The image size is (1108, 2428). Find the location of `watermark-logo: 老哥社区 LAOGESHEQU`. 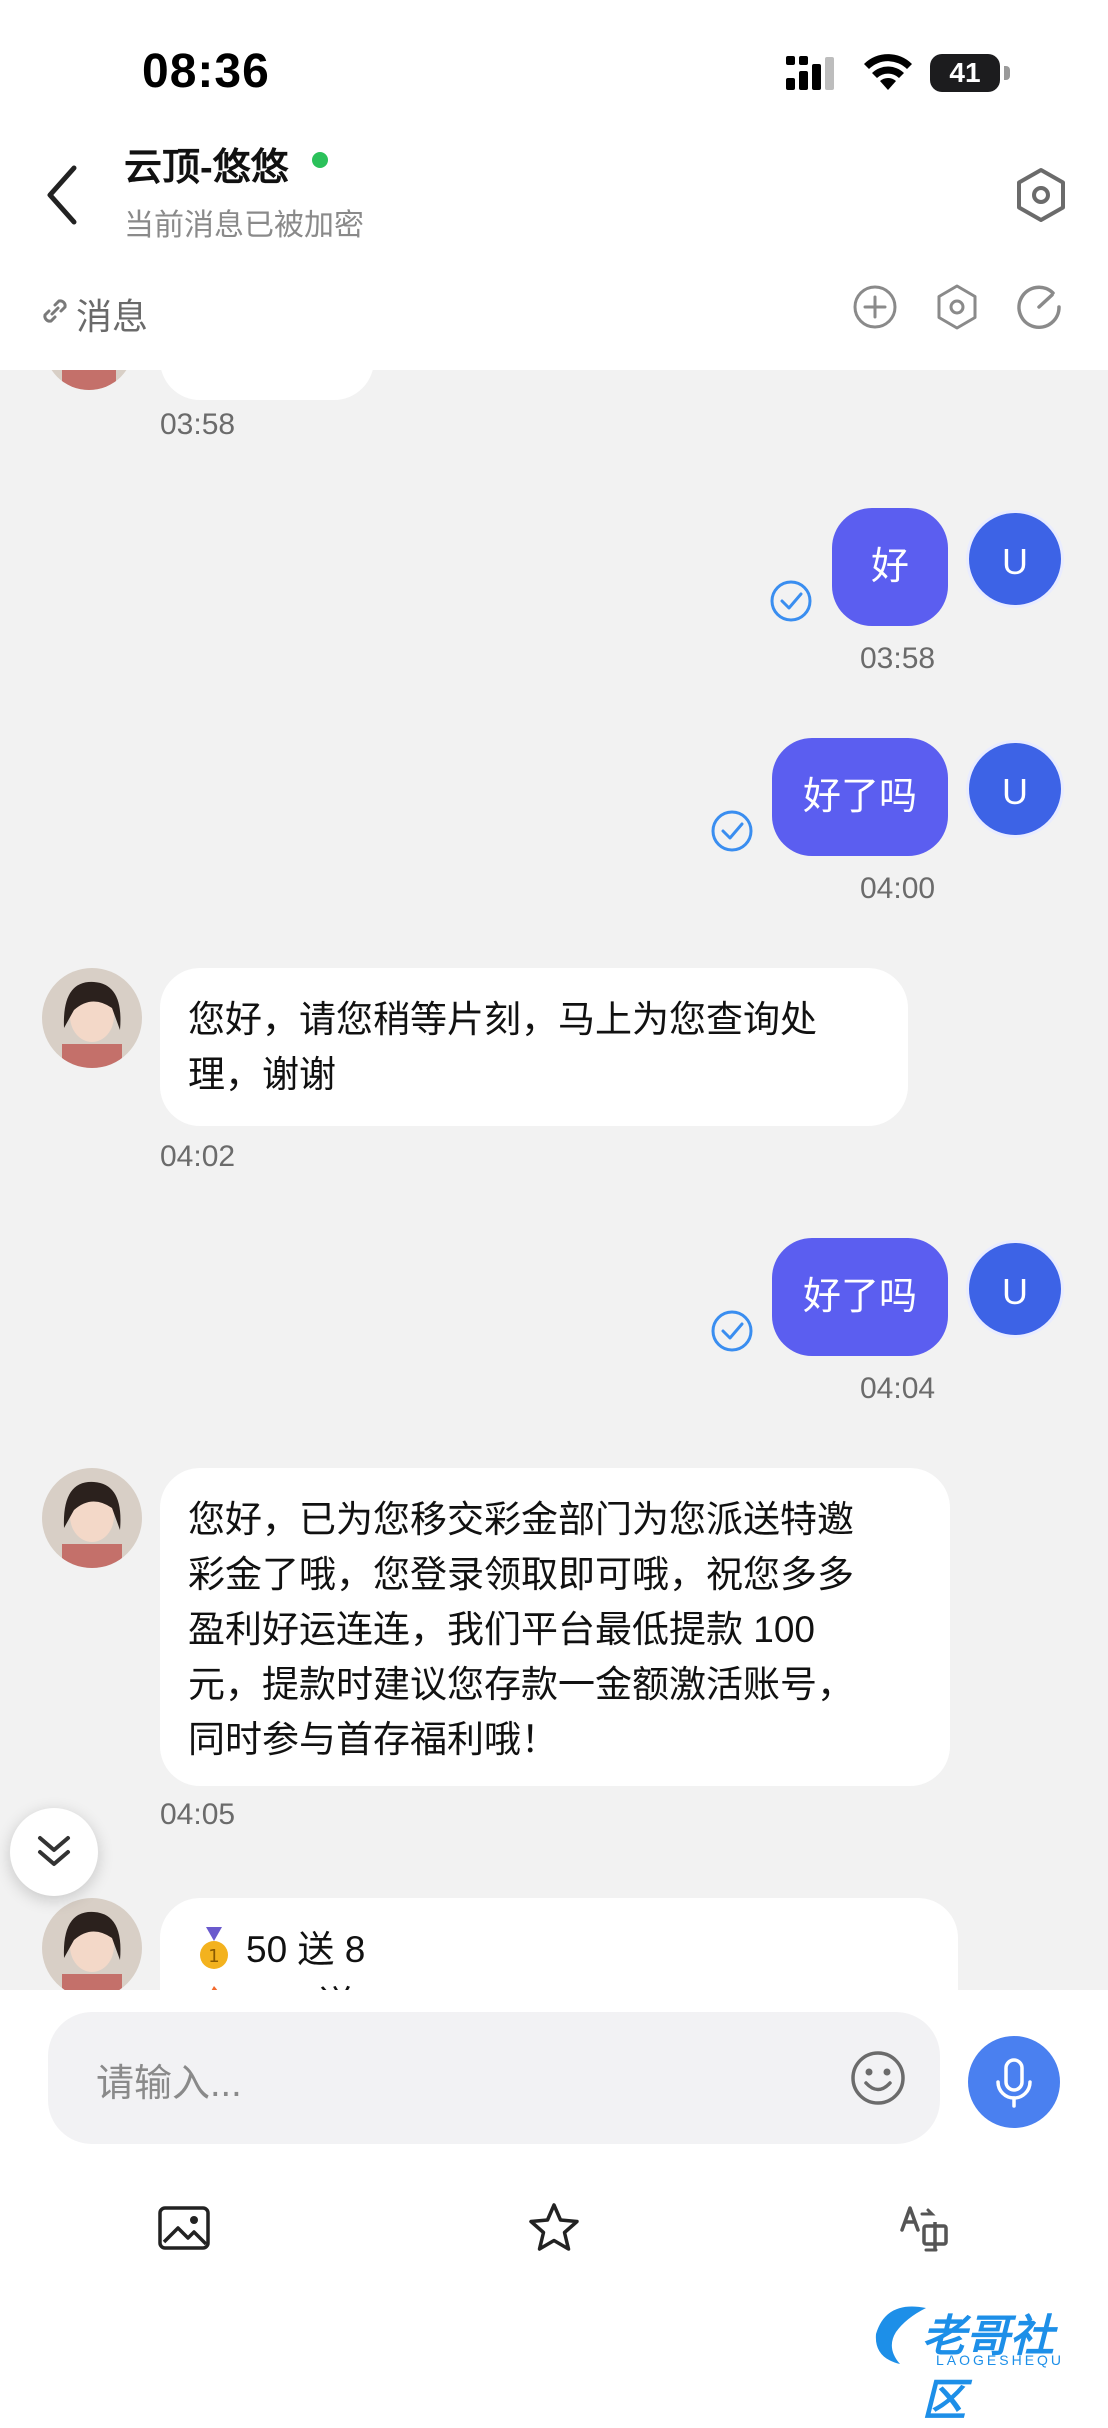

watermark-logo: 老哥社区 LAOGESHEQU is located at coordinates (981, 2357).